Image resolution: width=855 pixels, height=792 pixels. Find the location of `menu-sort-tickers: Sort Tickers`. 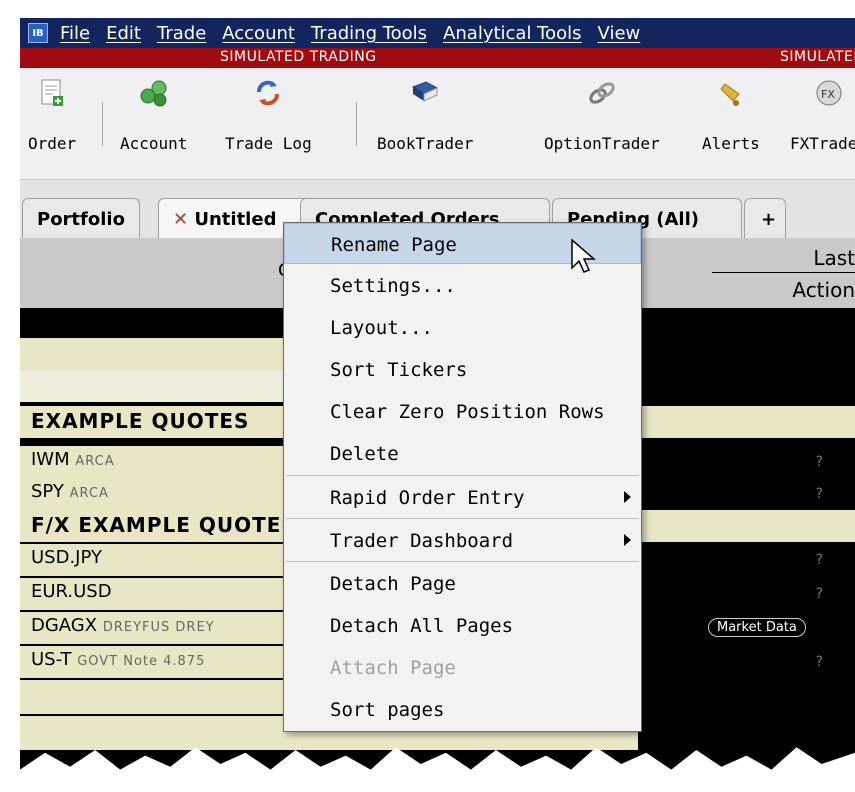

menu-sort-tickers: Sort Tickers is located at coordinates (462, 369).